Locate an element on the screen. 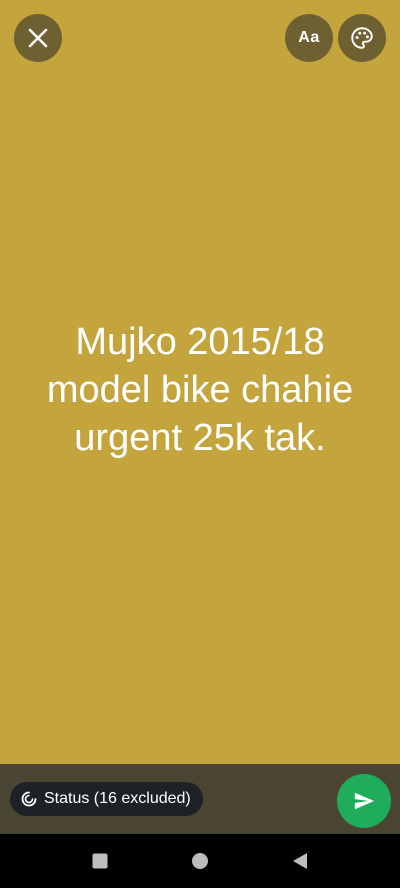 The width and height of the screenshot is (400, 888). close-button is located at coordinates (38, 38).